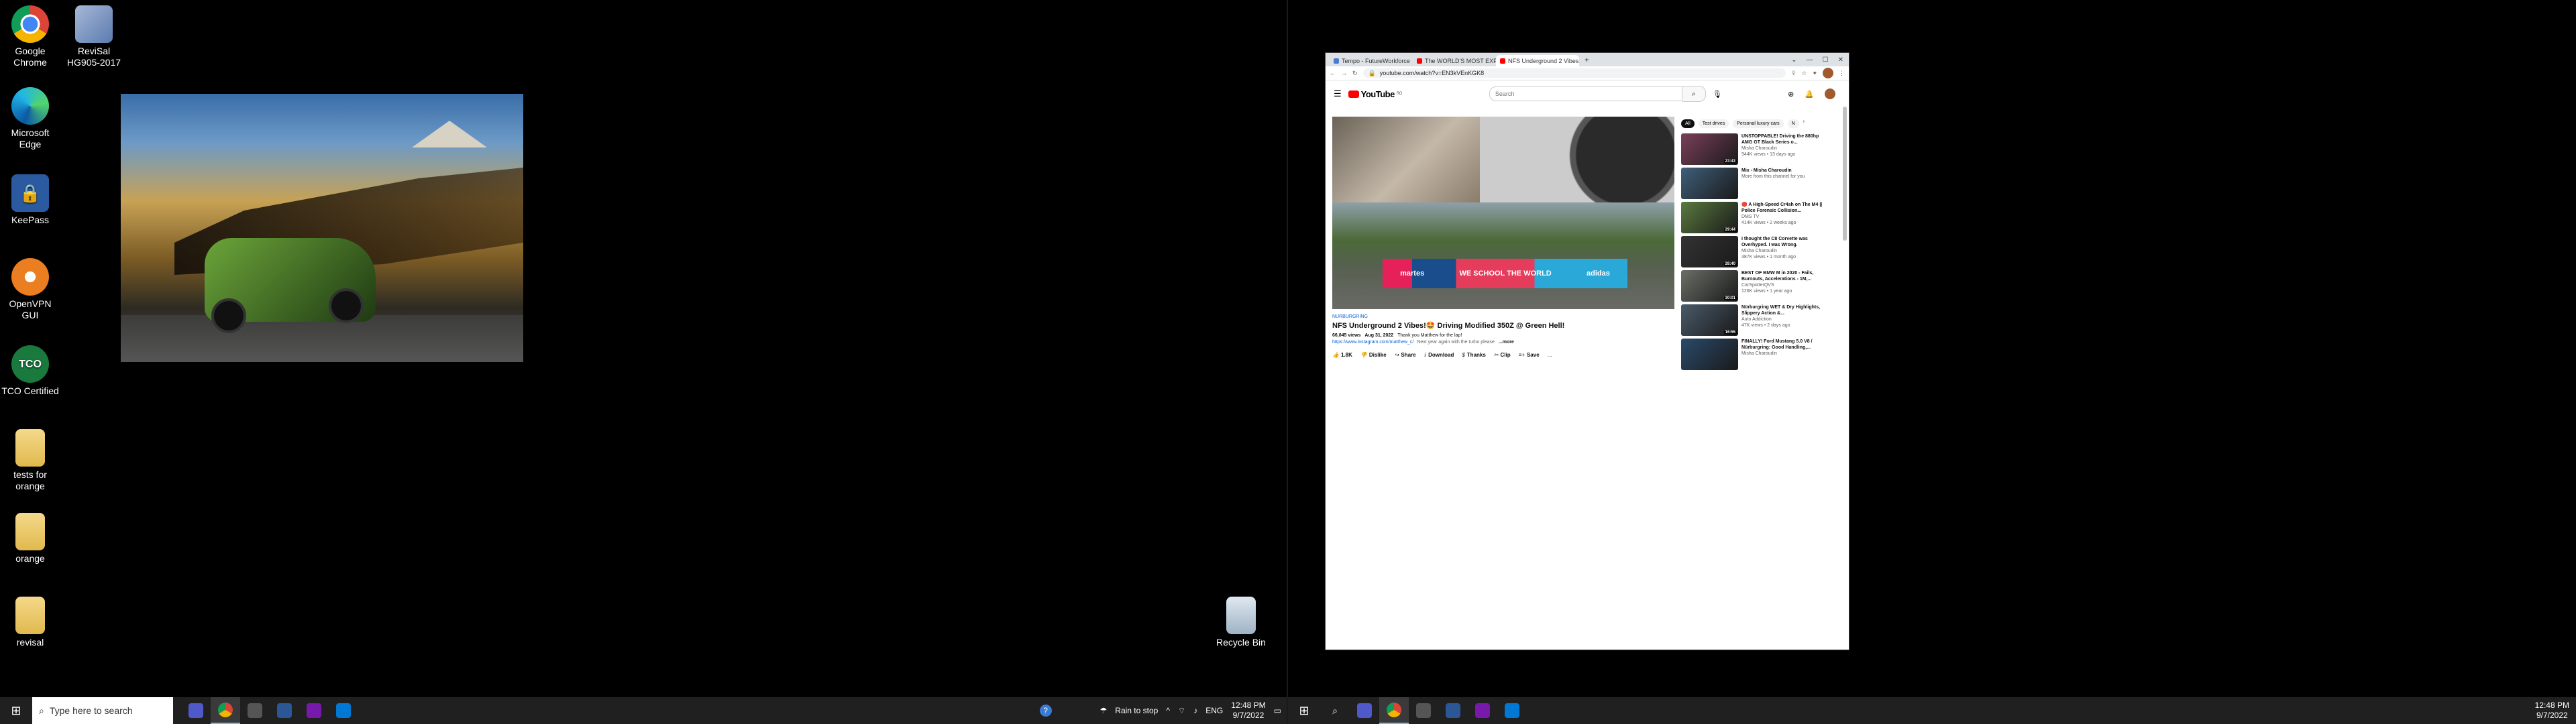  Describe the element at coordinates (1709, 320) in the screenshot. I see `related-video-thumbnail: 16:55` at that location.